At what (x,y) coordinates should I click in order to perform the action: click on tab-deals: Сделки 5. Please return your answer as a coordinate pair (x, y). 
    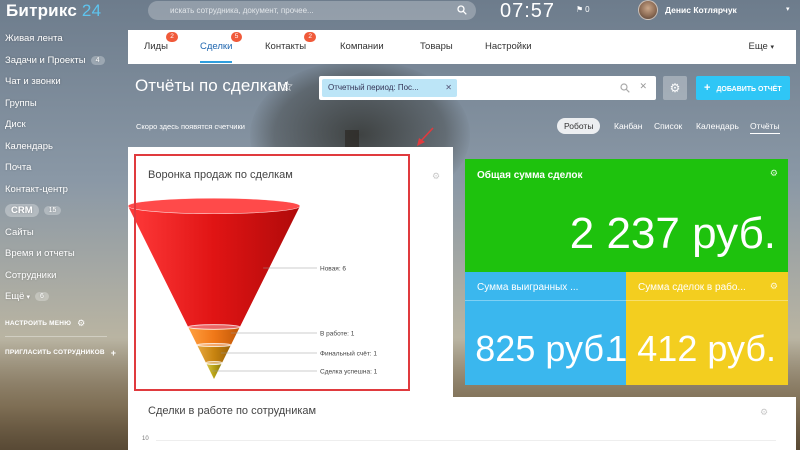
    Looking at the image, I should click on (221, 47).